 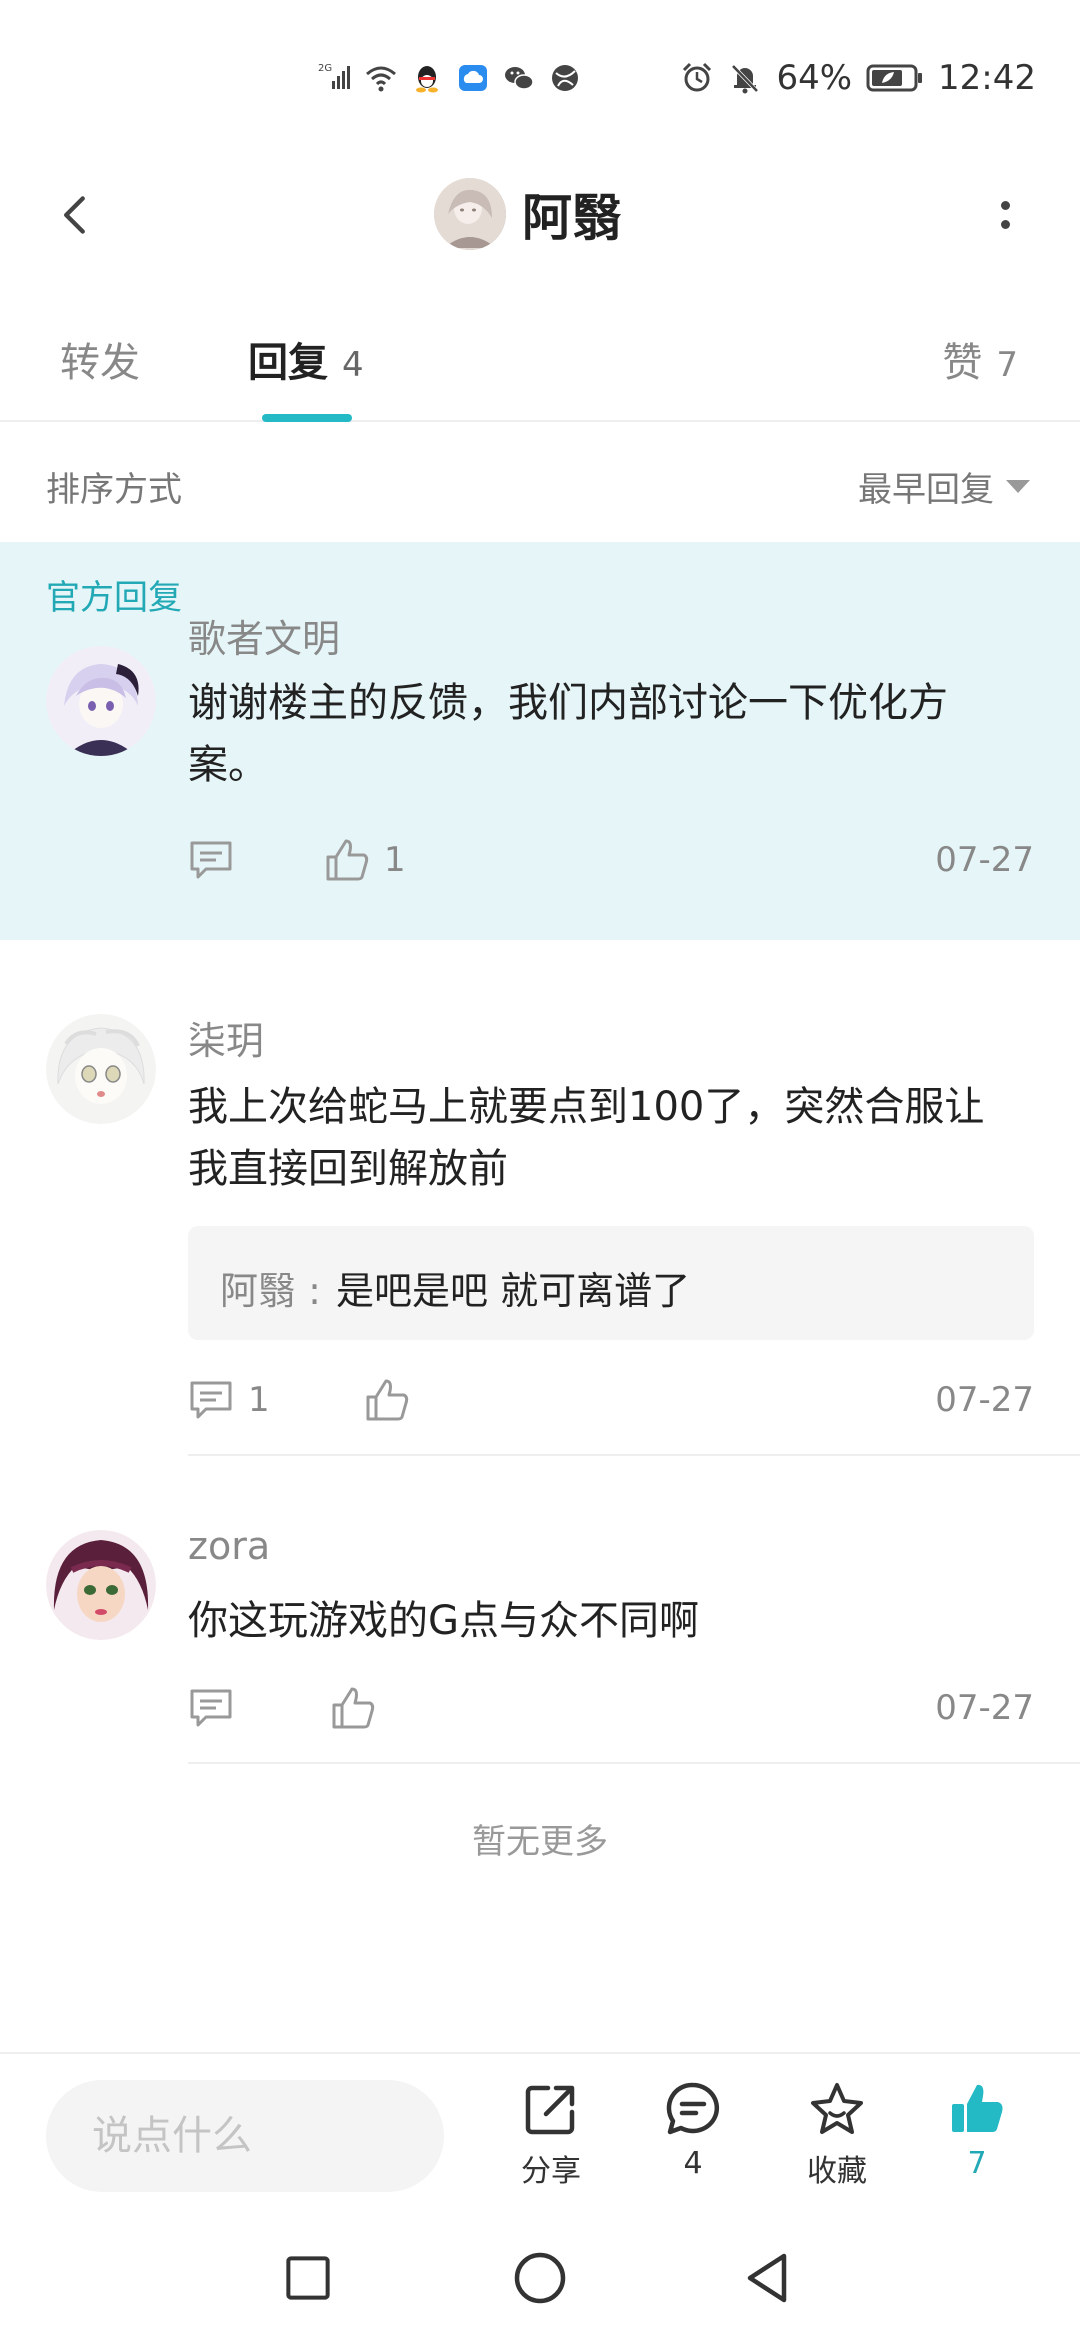 I want to click on home-button, so click(x=540, y=2278).